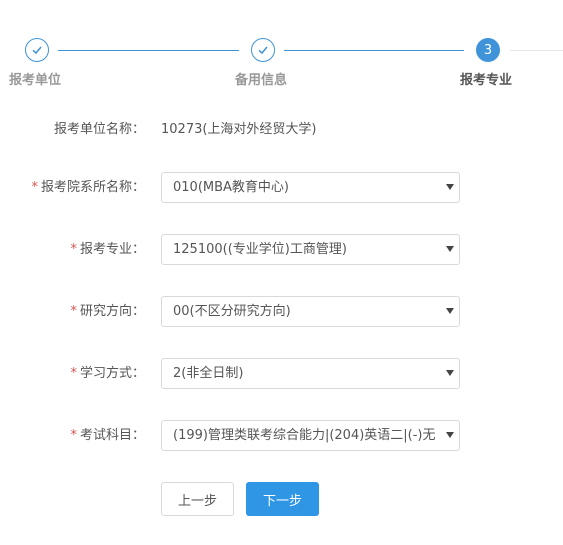  What do you see at coordinates (231, 187) in the screenshot?
I see `department-select-value: 010(MBA教育中心)` at bounding box center [231, 187].